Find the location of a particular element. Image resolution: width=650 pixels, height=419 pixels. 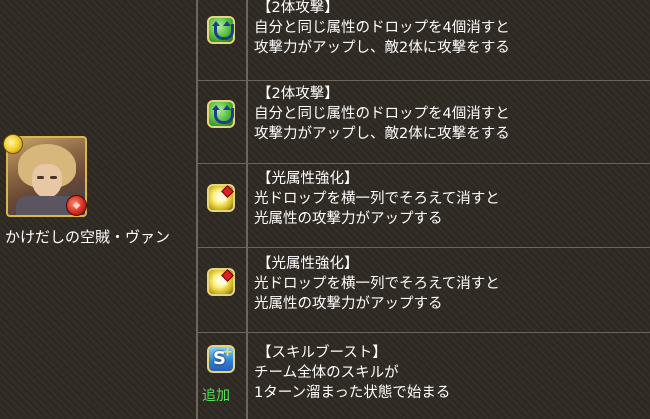

added-label: 追加 is located at coordinates (216, 396).